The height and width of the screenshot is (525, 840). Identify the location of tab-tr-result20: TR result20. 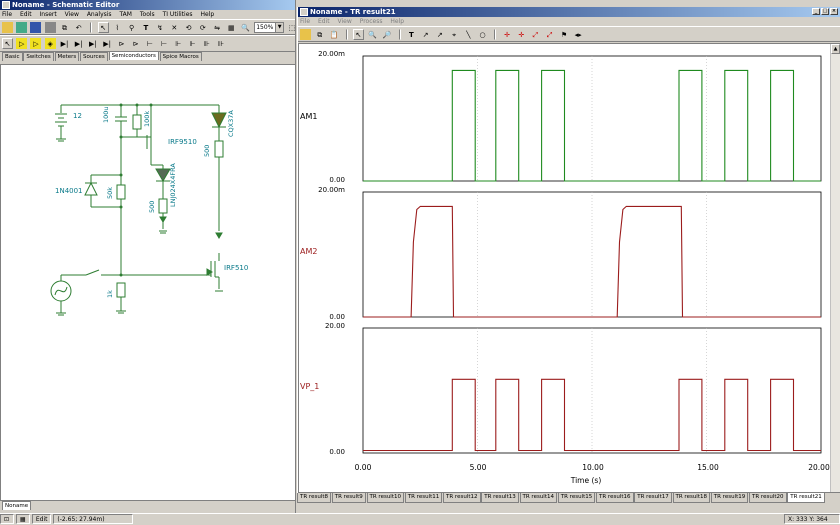
(768, 498).